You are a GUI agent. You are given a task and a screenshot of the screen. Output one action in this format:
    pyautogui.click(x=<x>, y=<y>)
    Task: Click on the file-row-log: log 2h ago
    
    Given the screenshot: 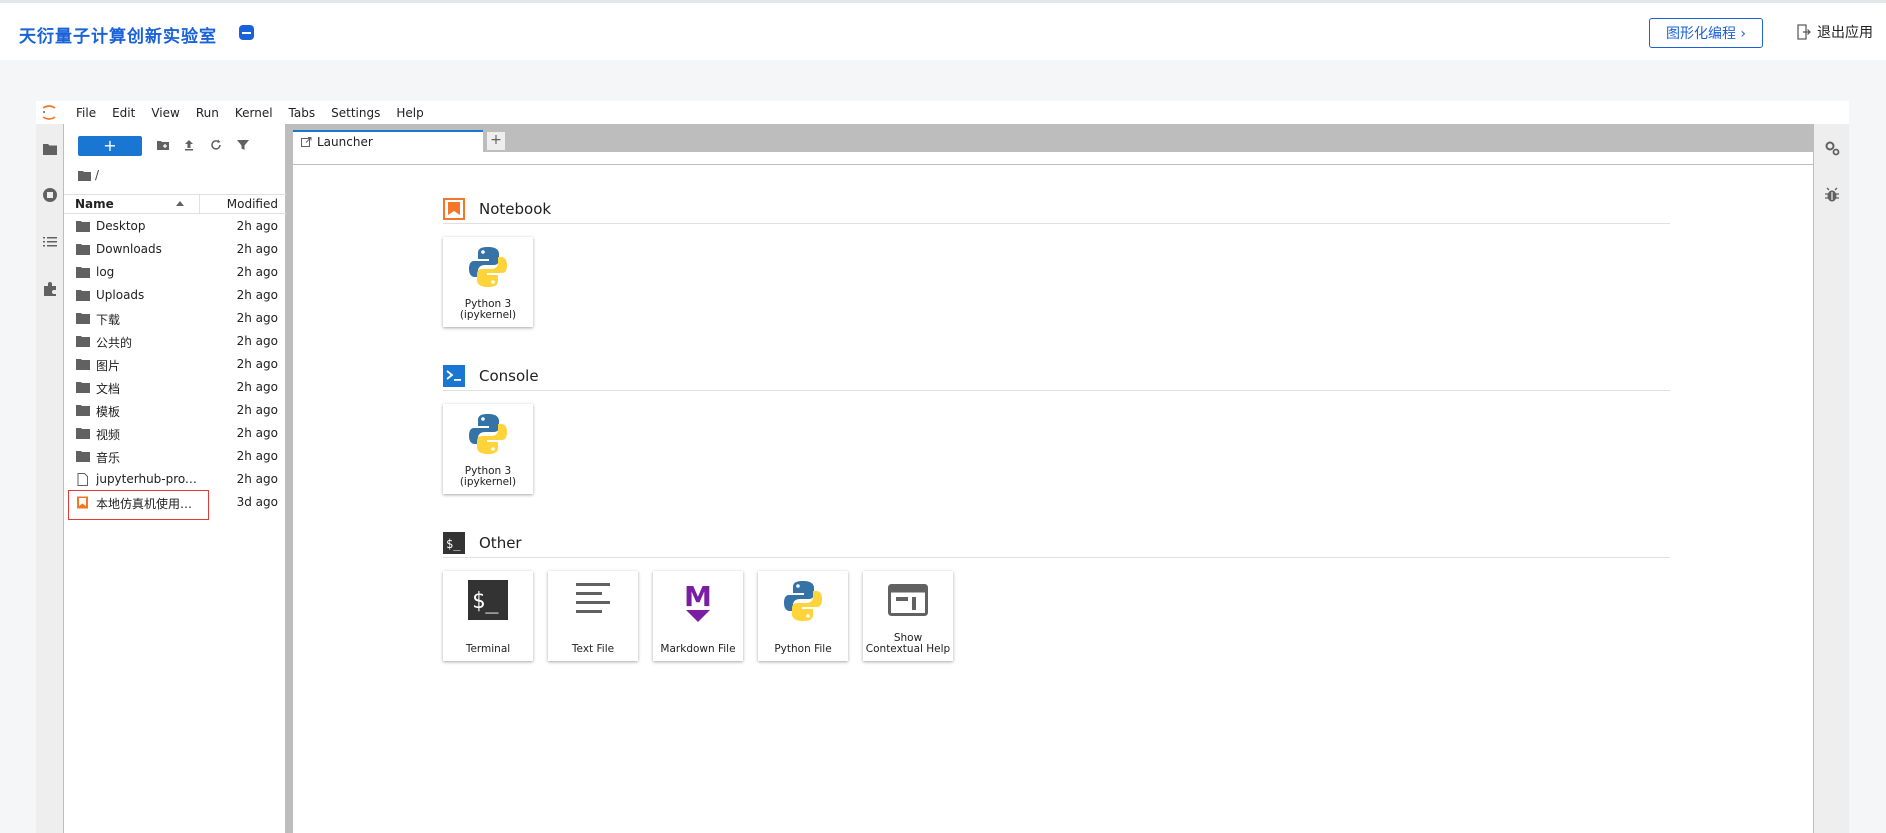 What is the action you would take?
    pyautogui.click(x=175, y=272)
    